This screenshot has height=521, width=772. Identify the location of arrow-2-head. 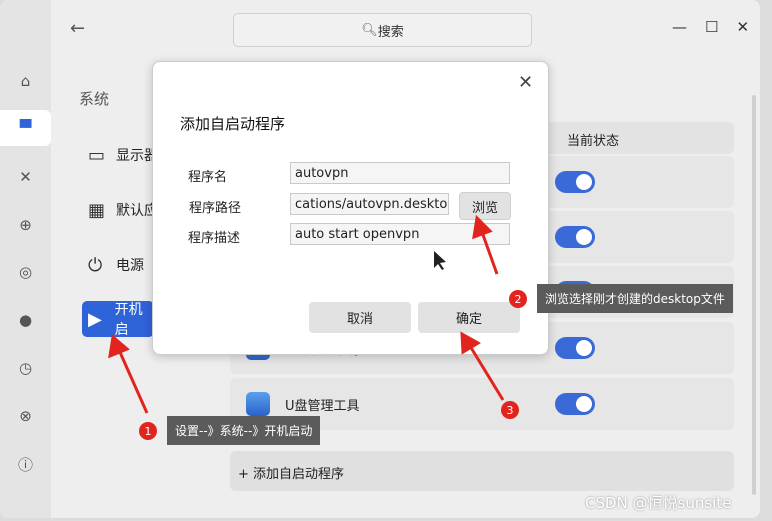
(482, 227).